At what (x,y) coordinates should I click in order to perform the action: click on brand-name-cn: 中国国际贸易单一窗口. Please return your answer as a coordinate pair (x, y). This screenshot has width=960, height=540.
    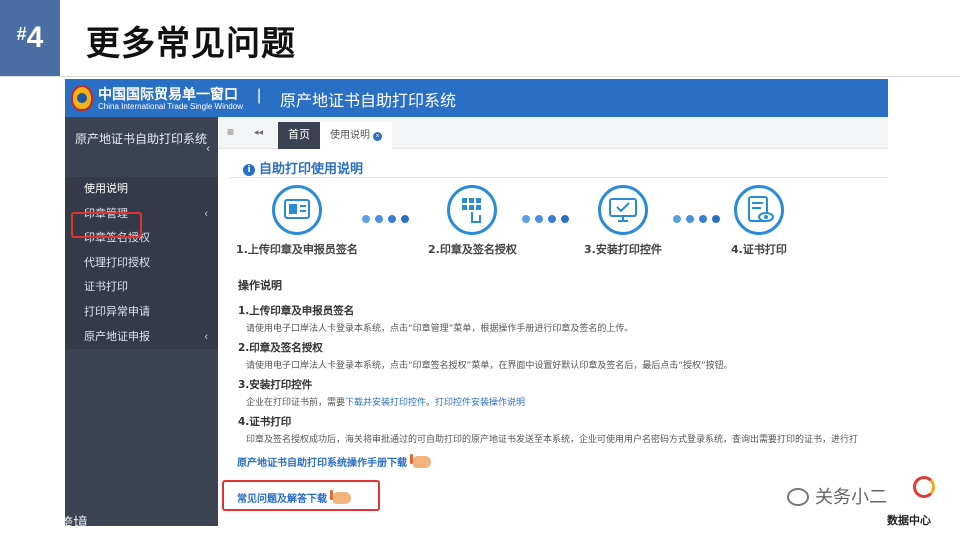
    Looking at the image, I should click on (168, 95).